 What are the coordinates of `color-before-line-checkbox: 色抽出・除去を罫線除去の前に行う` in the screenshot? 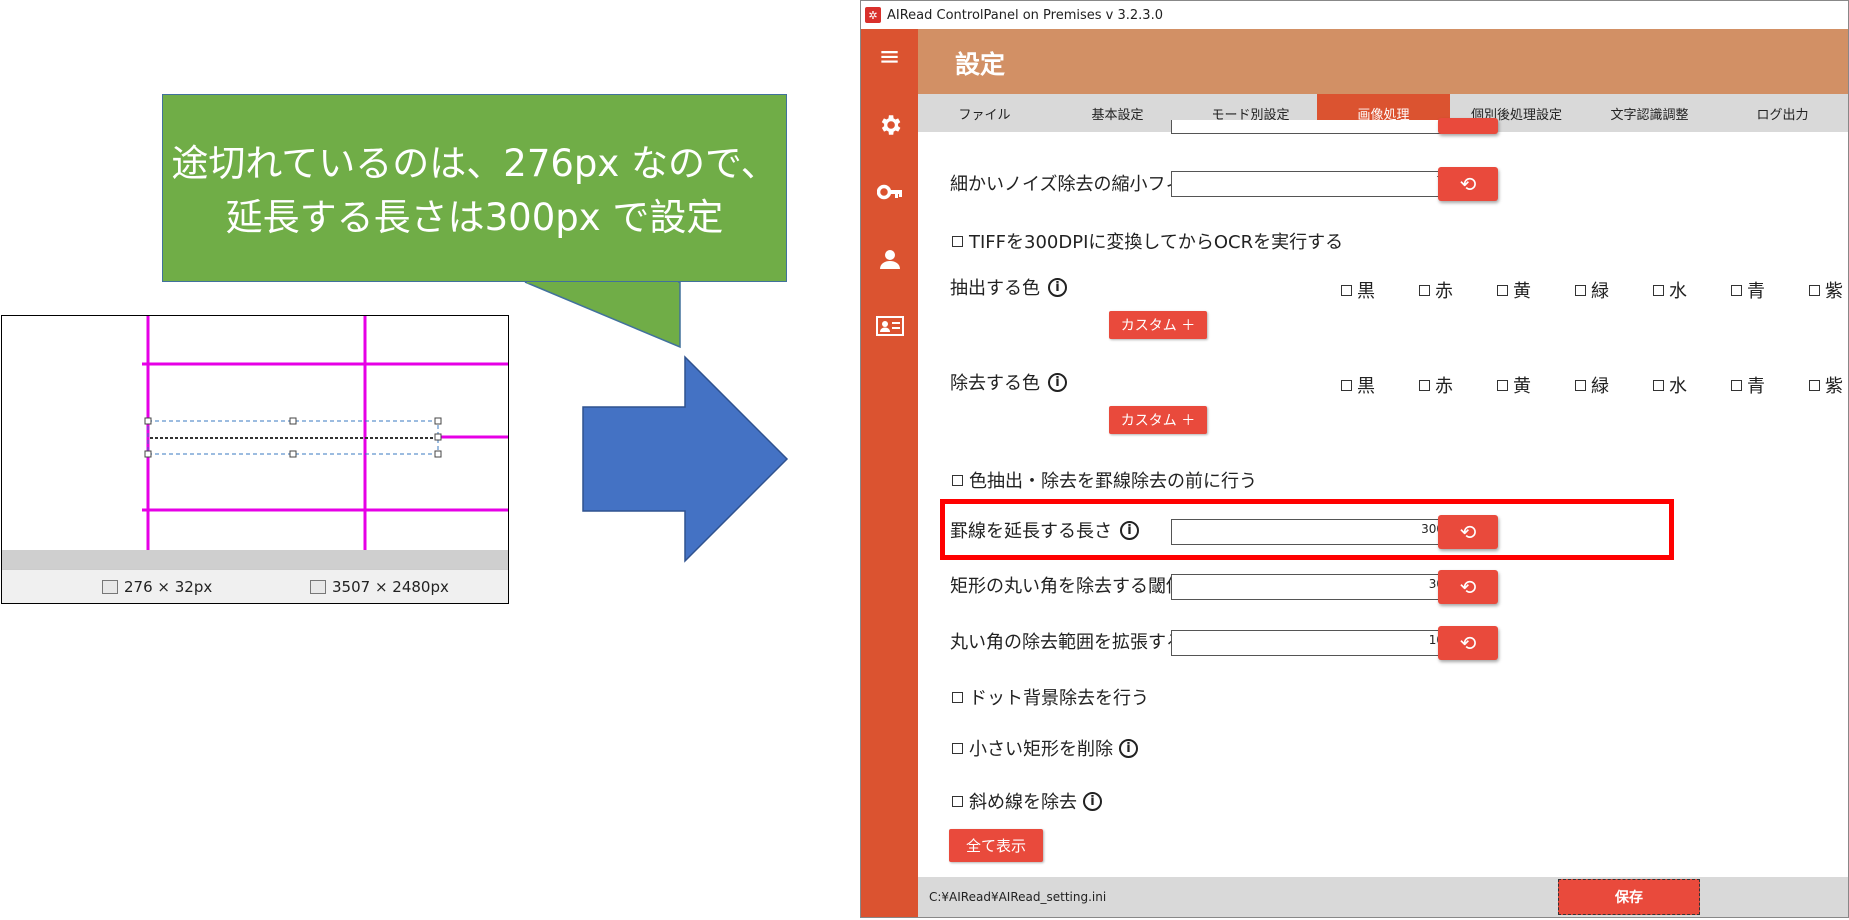 It's located at (1104, 480).